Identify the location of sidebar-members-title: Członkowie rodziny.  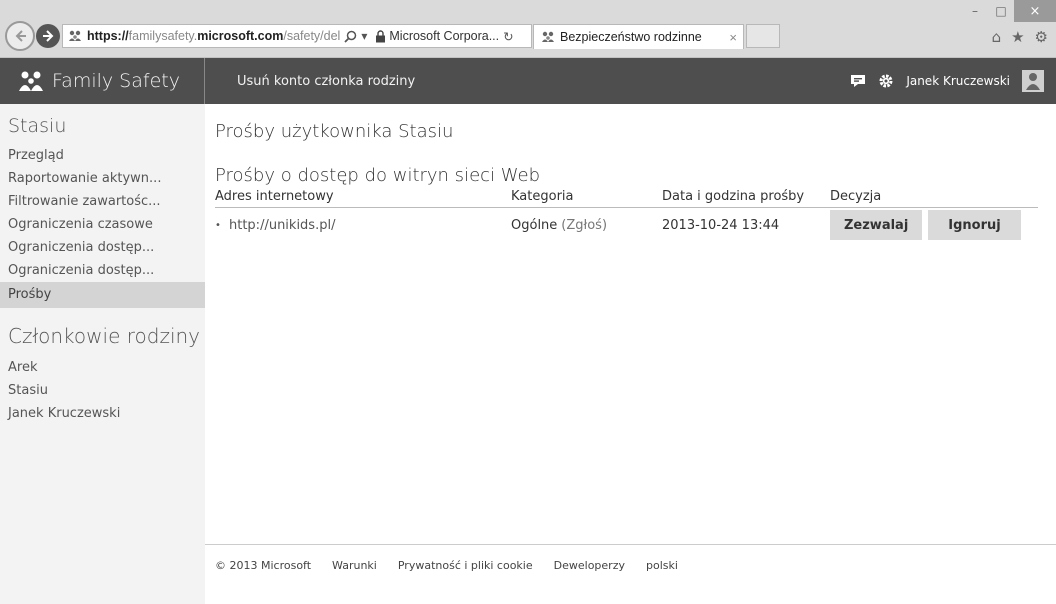
(104, 336).